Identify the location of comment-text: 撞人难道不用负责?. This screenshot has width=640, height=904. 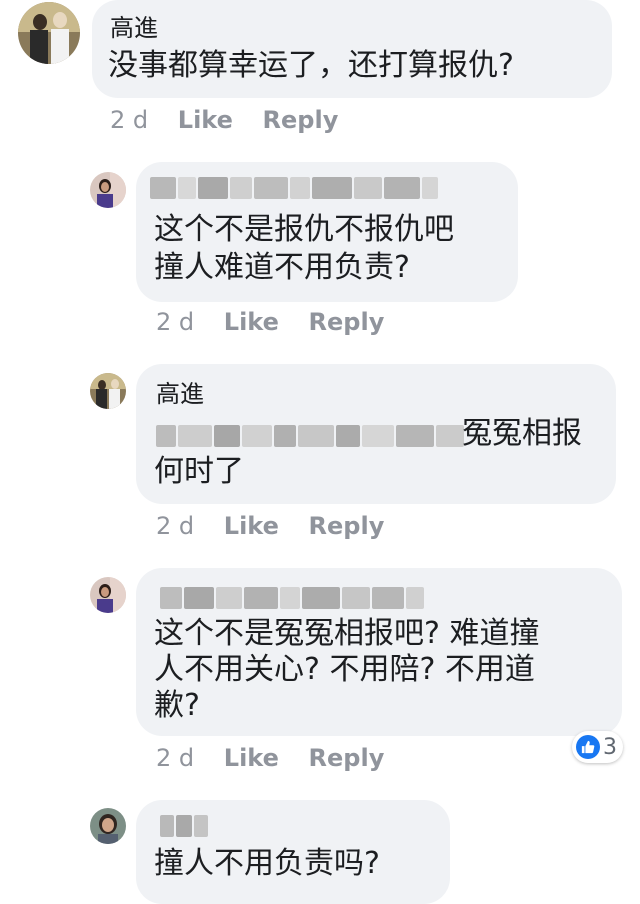
(282, 267).